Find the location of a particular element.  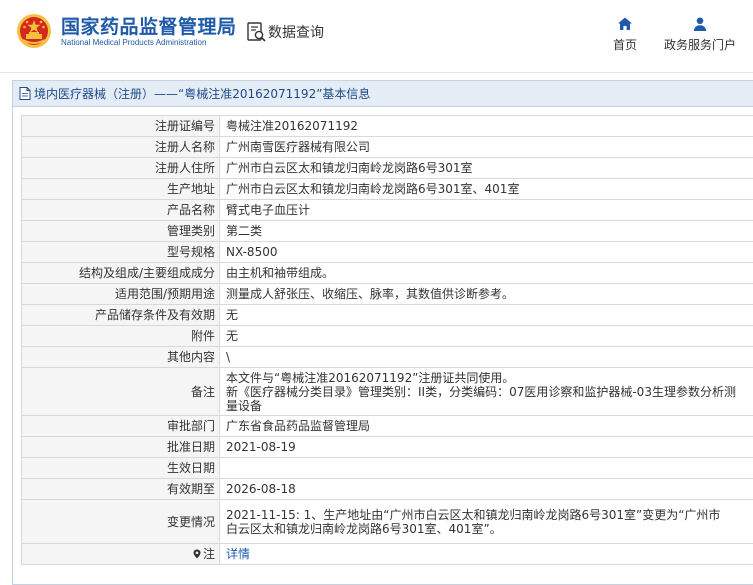

panel-title: 境内医疗器械（注册）——“粤械注准20162071192”基本信息 is located at coordinates (202, 94).